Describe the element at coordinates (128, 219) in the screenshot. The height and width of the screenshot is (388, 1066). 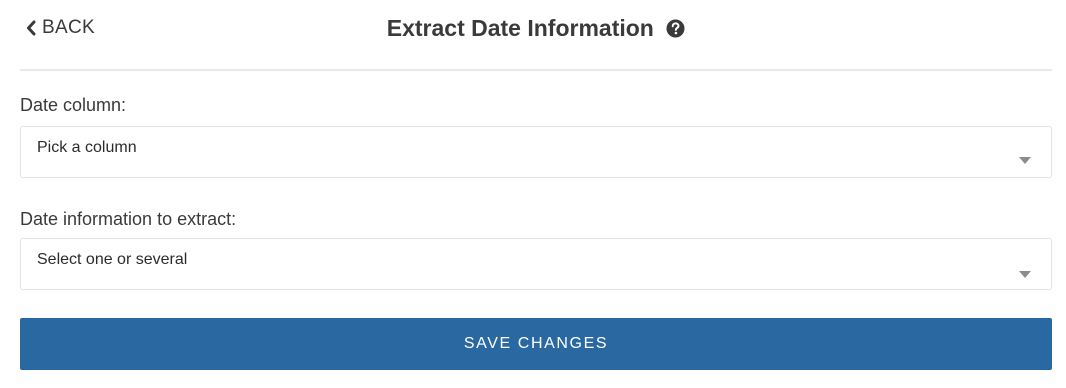
I see `date-info-label: Date information to extract:` at that location.